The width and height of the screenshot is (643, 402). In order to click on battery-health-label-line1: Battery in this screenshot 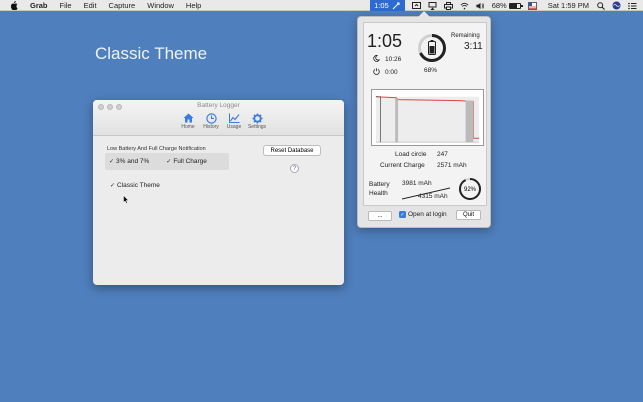, I will do `click(379, 184)`.